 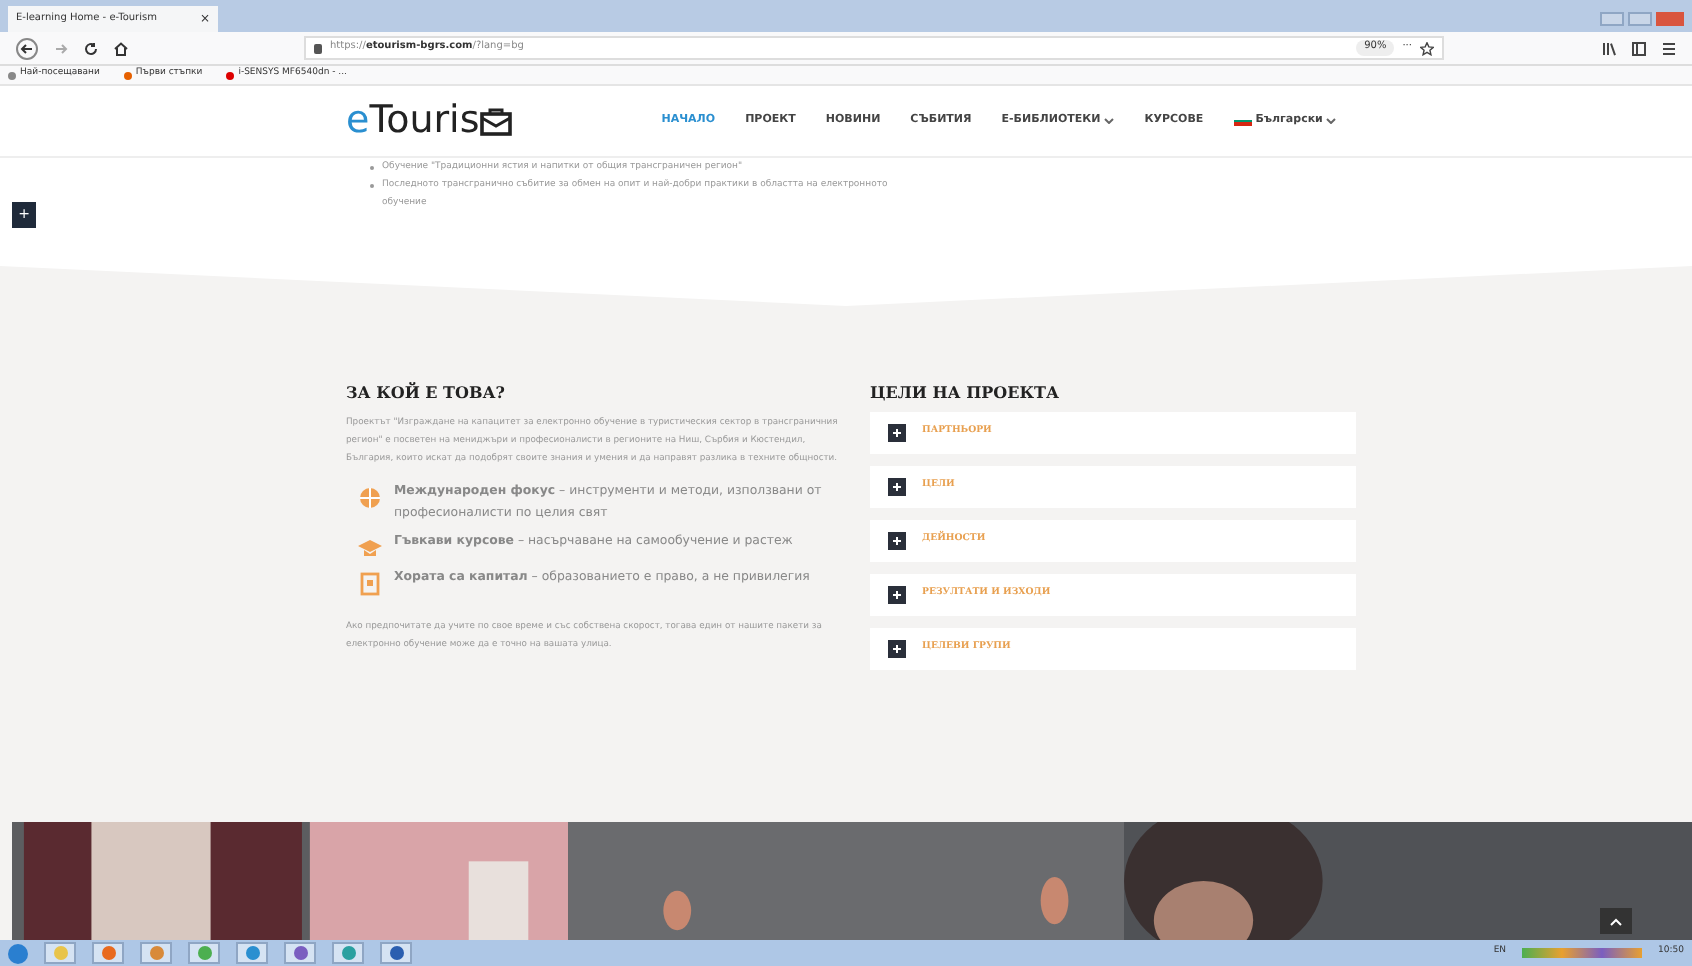 What do you see at coordinates (426, 392) in the screenshot?
I see `section-title: ЗА КОЙ Е ТОВА?` at bounding box center [426, 392].